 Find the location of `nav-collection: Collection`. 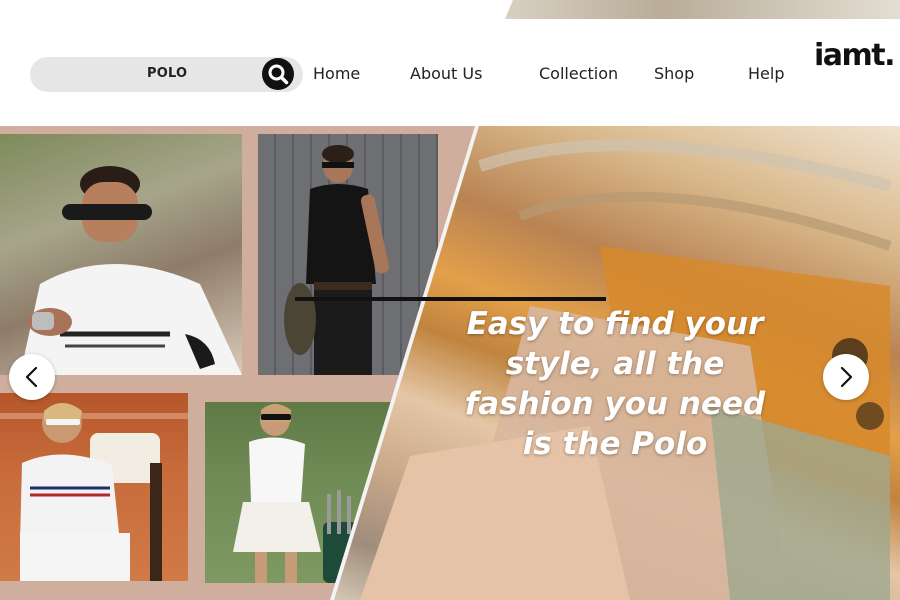

nav-collection: Collection is located at coordinates (578, 73).